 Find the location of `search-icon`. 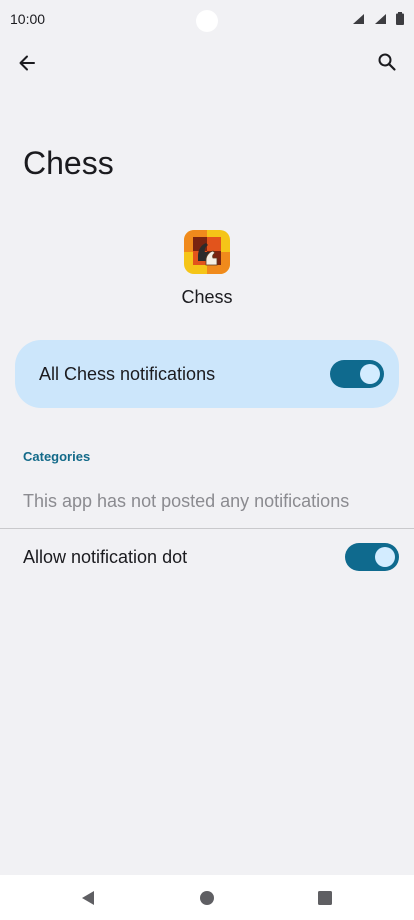

search-icon is located at coordinates (387, 62).